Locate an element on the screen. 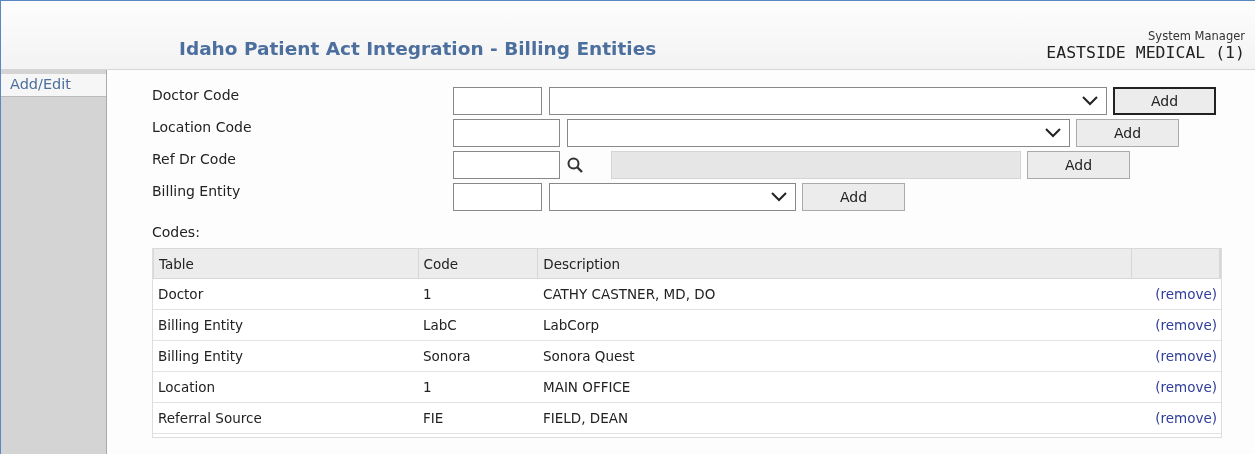  user-role: System Manager is located at coordinates (1196, 36).